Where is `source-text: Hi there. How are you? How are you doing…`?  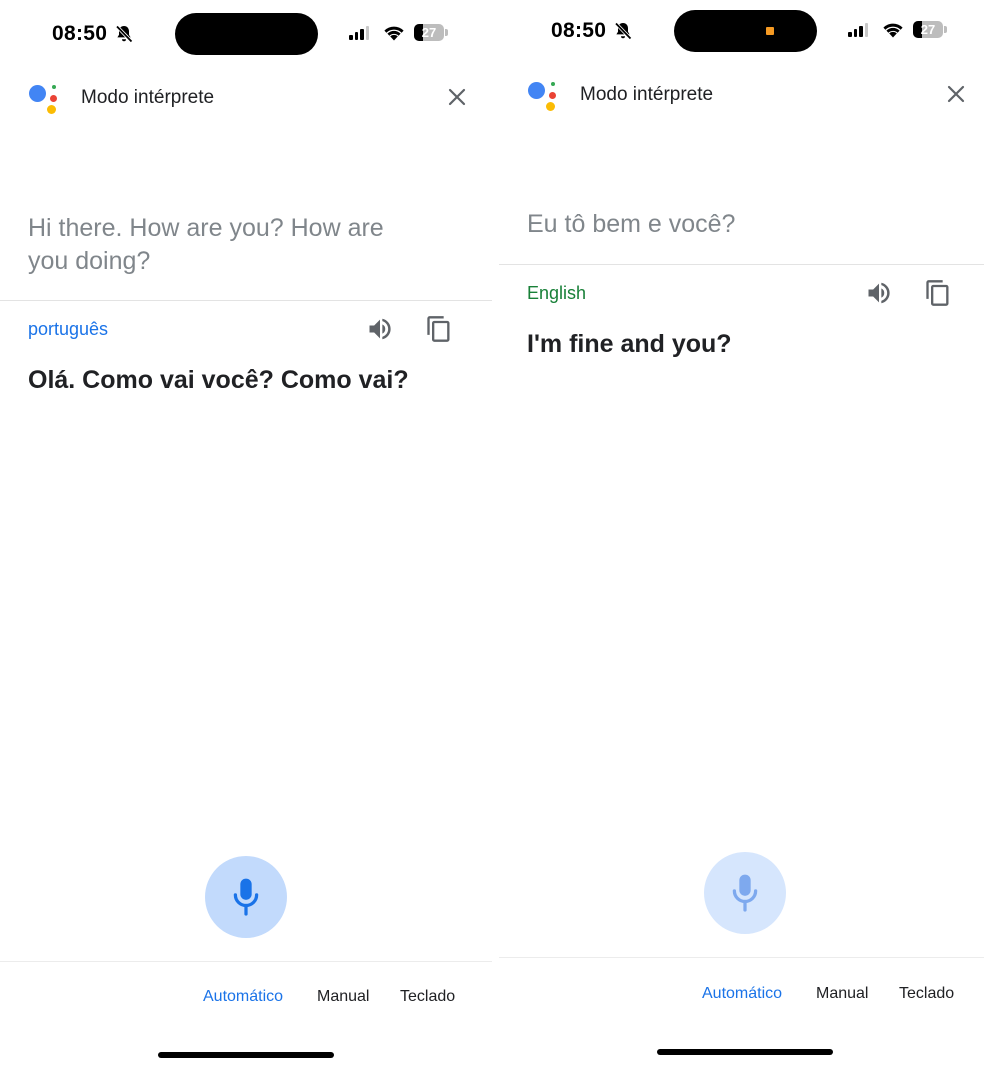
source-text: Hi there. How are you? How are you doing… is located at coordinates (206, 244).